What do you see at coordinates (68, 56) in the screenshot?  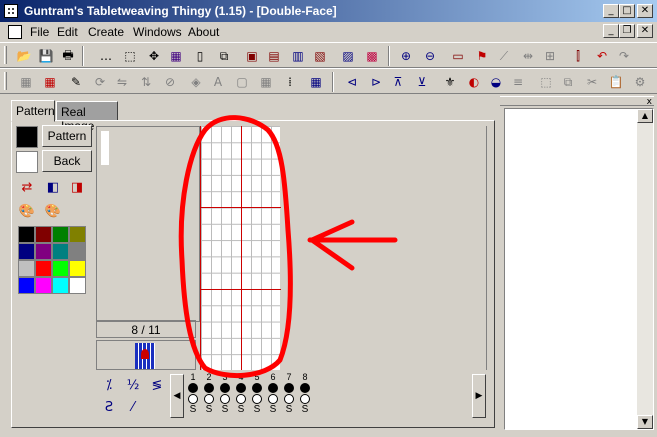 I see `print-icon: 🖶` at bounding box center [68, 56].